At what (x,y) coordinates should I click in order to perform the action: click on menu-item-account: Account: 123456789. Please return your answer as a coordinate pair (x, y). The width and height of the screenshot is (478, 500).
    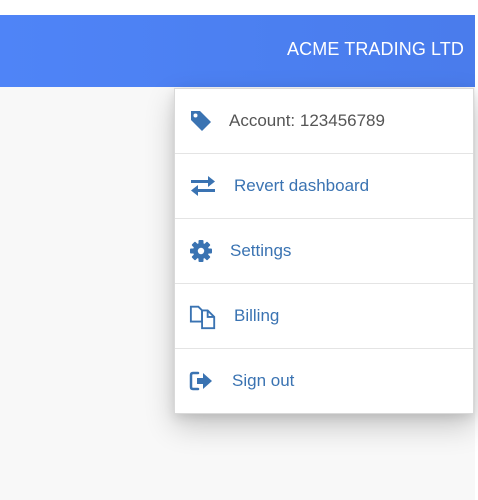
    Looking at the image, I should click on (324, 121).